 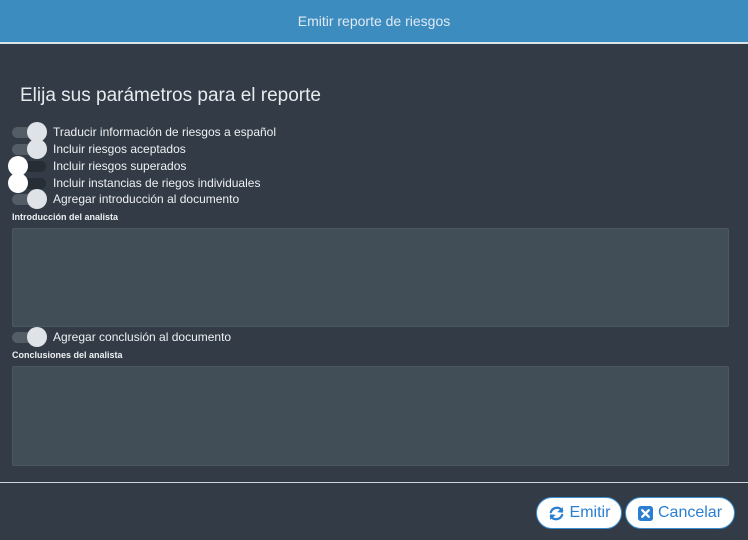 What do you see at coordinates (556, 513) in the screenshot?
I see `refresh-icon` at bounding box center [556, 513].